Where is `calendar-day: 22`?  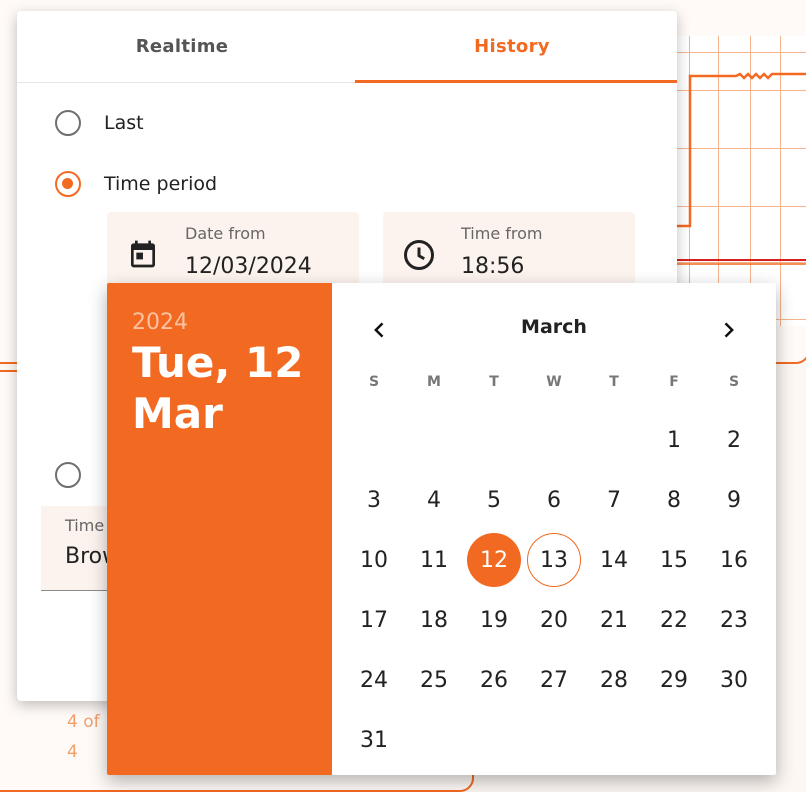 calendar-day: 22 is located at coordinates (674, 620).